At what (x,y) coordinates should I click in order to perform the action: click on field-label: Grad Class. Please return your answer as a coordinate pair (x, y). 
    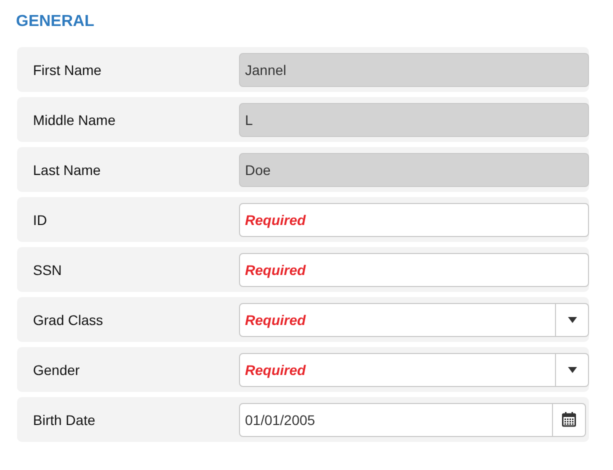
    Looking at the image, I should click on (68, 320).